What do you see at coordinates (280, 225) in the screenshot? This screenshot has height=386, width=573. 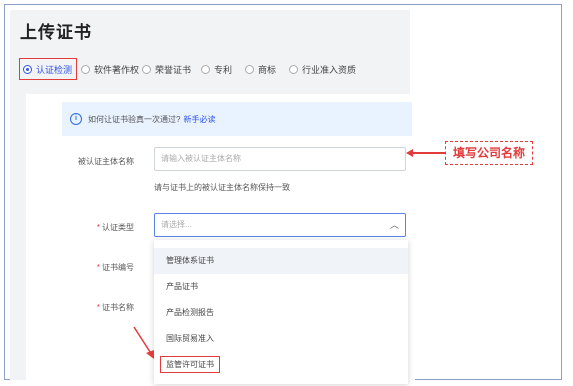 I see `cert-type-select: 请选择... ︿` at bounding box center [280, 225].